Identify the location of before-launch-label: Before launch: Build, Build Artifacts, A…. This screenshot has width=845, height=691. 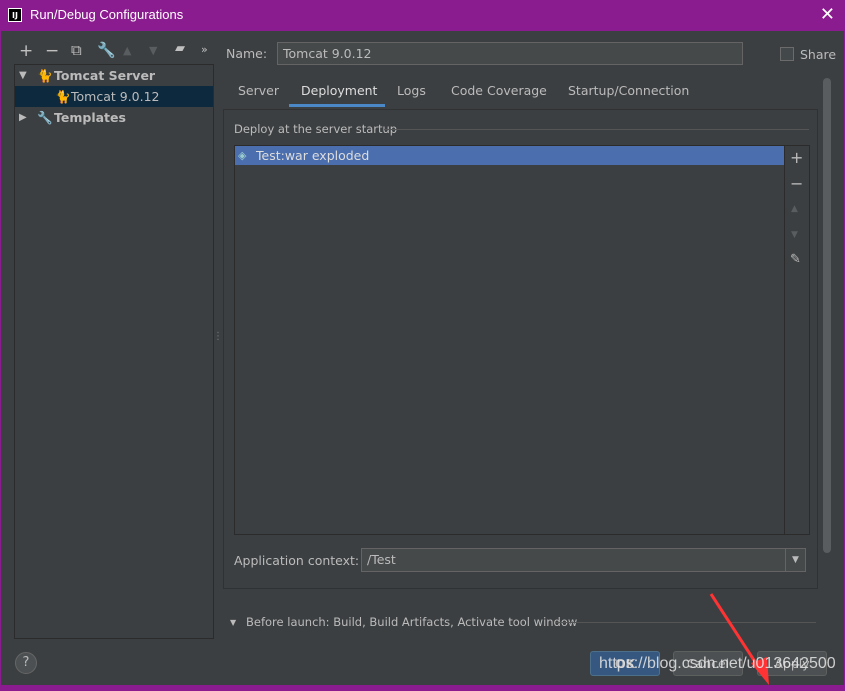
(411, 622).